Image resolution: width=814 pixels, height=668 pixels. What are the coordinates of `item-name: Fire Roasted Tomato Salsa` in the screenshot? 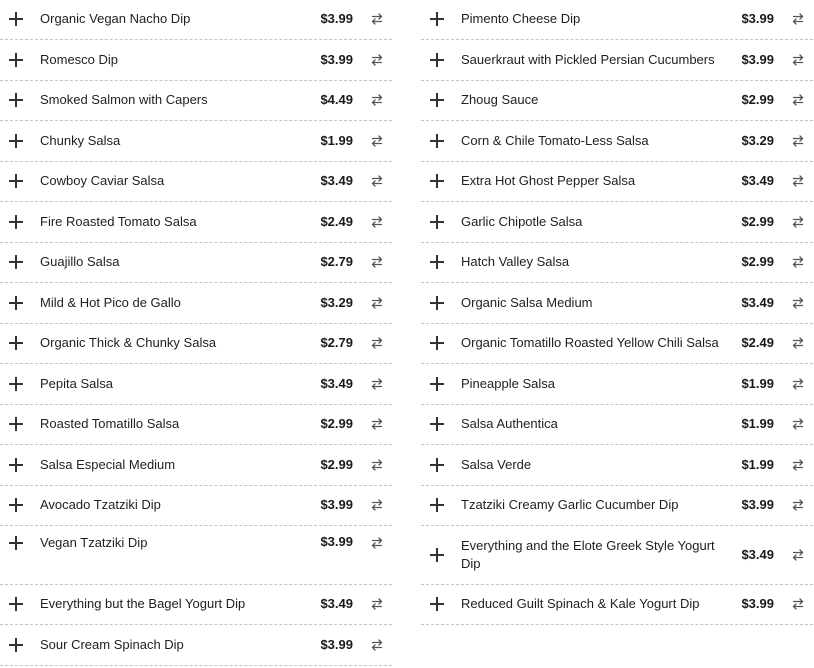 It's located at (118, 221).